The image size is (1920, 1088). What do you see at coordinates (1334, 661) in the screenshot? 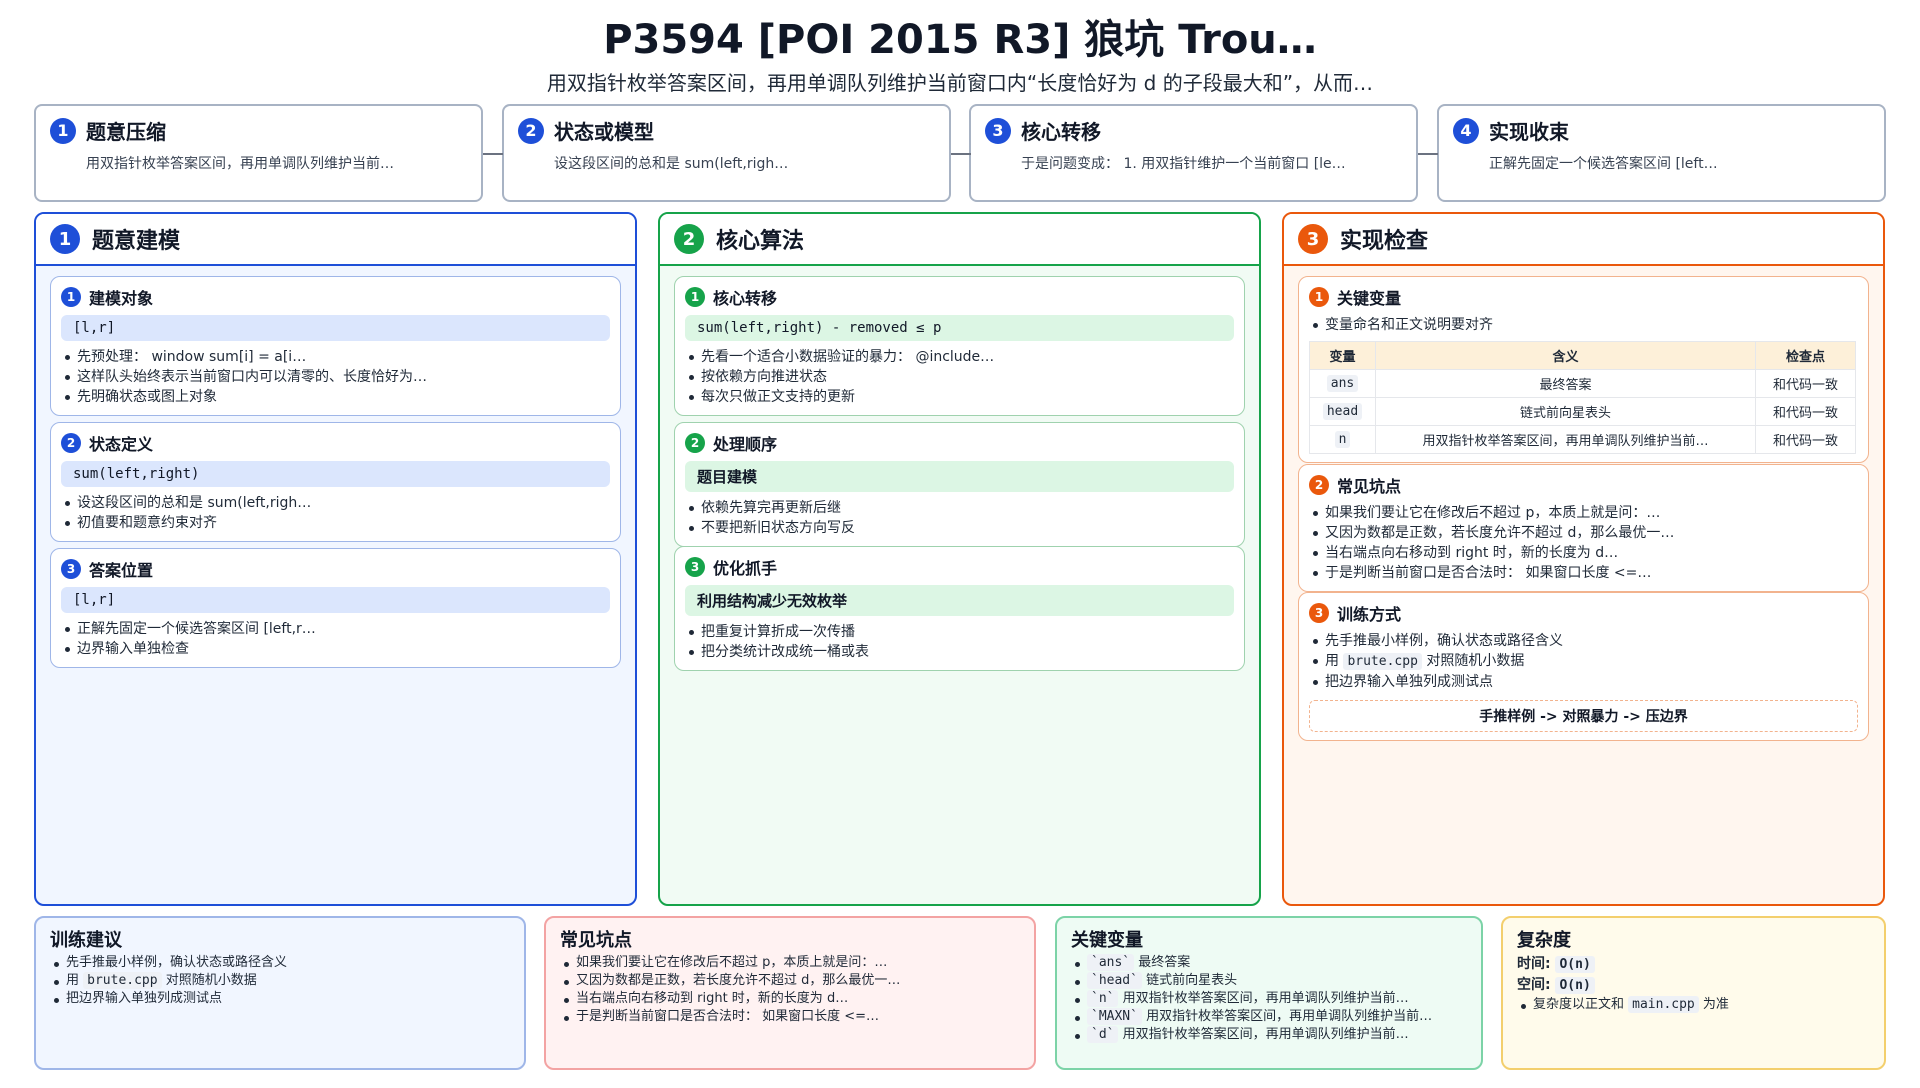
I see `list-item-text: 用` at bounding box center [1334, 661].